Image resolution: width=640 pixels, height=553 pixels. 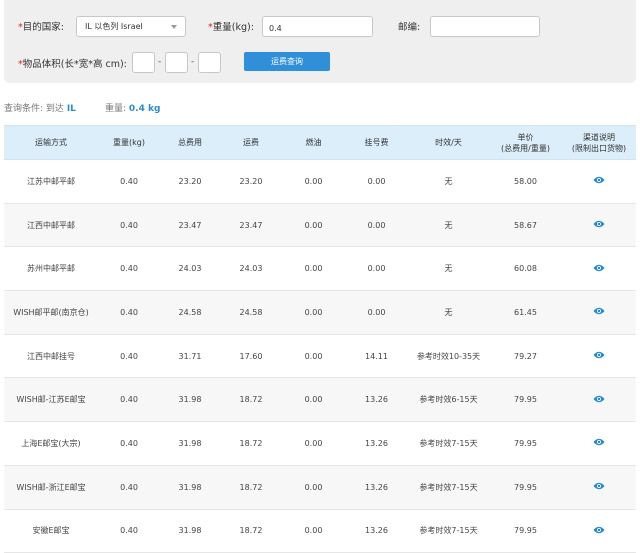 I want to click on condition-weight-value: 0.4 kg, so click(x=144, y=109).